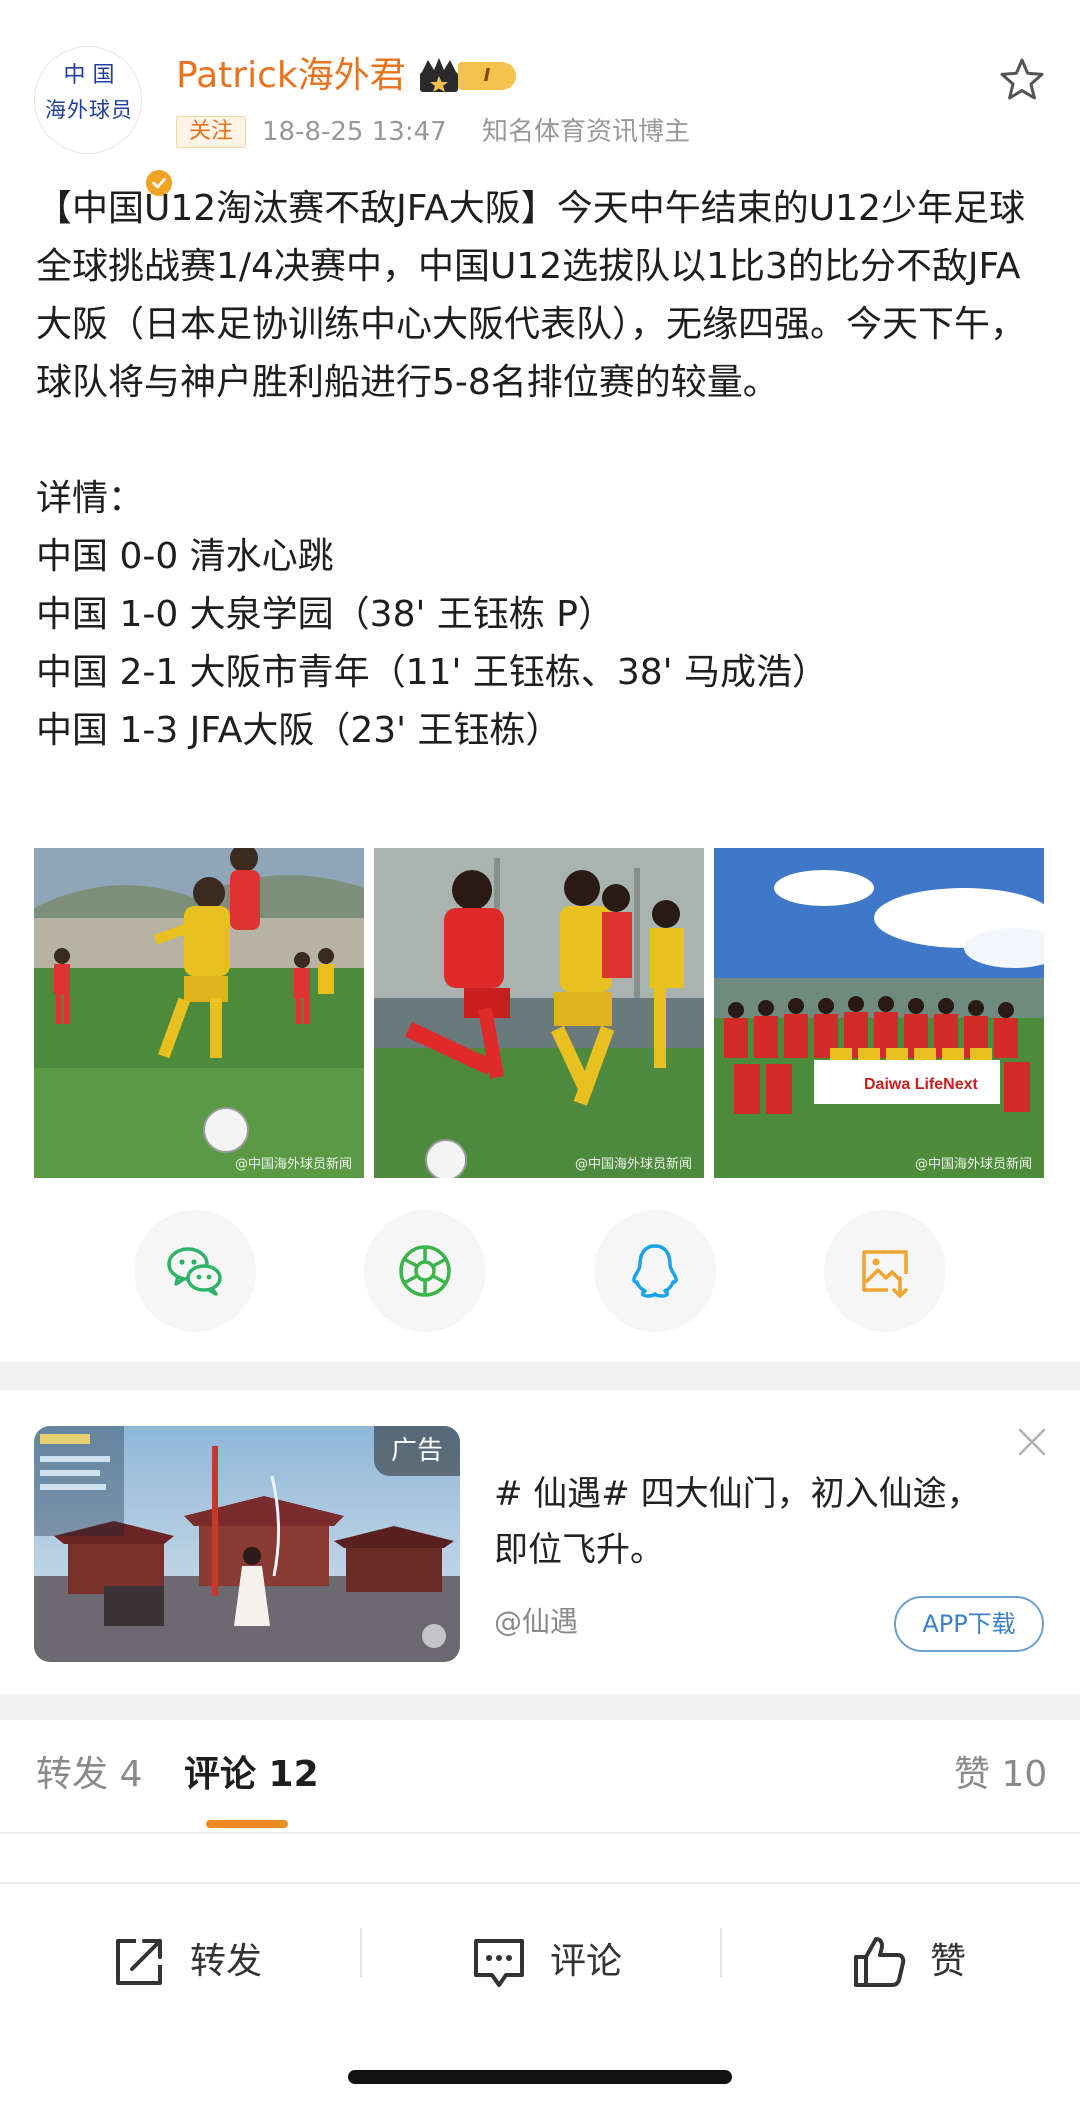  Describe the element at coordinates (439, 75) in the screenshot. I see `crown-icon` at that location.